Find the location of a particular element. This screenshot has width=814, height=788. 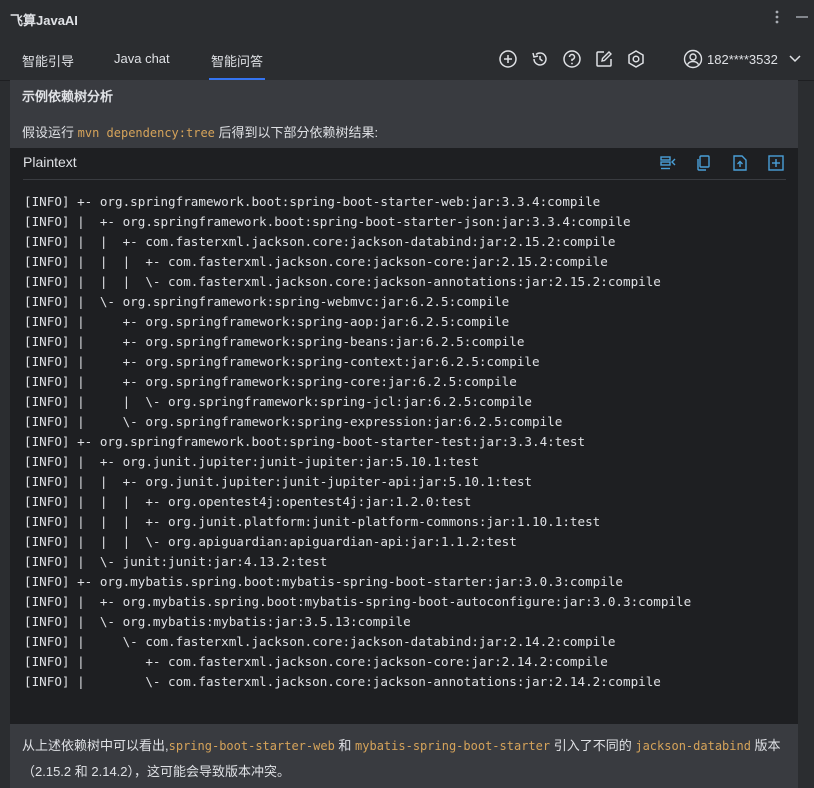

edit-icon is located at coordinates (604, 59).